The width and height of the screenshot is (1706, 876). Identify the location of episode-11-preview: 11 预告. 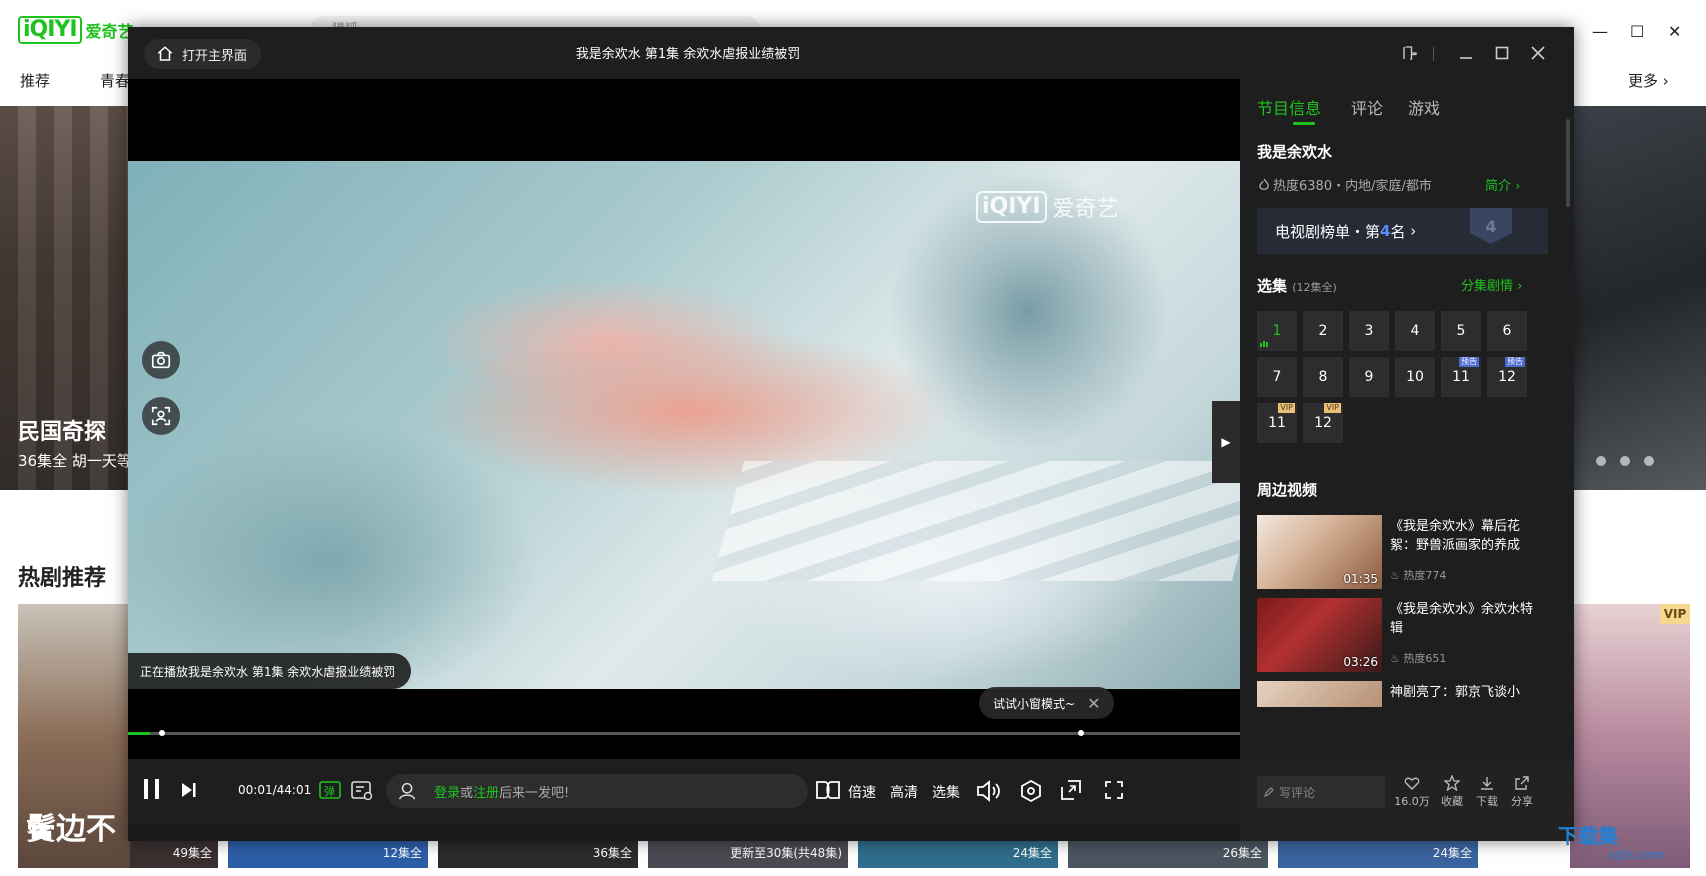
(1461, 377).